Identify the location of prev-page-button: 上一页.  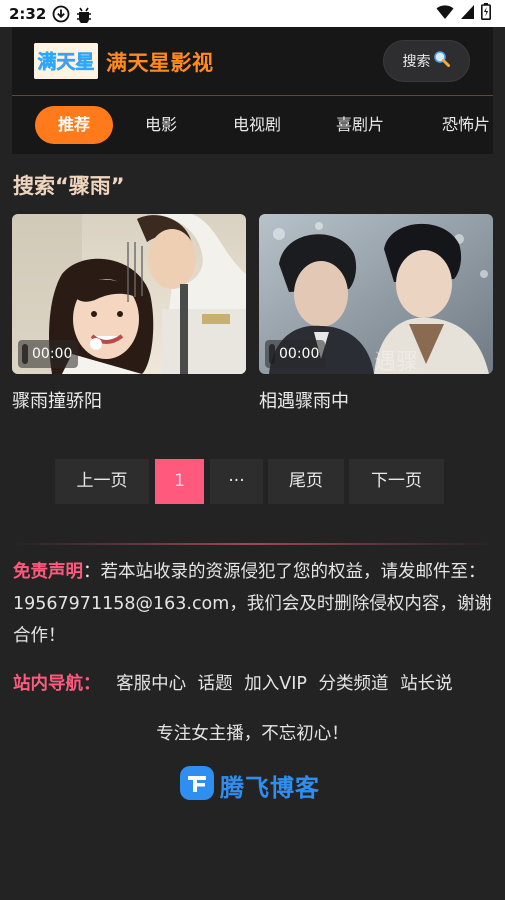
(102, 481).